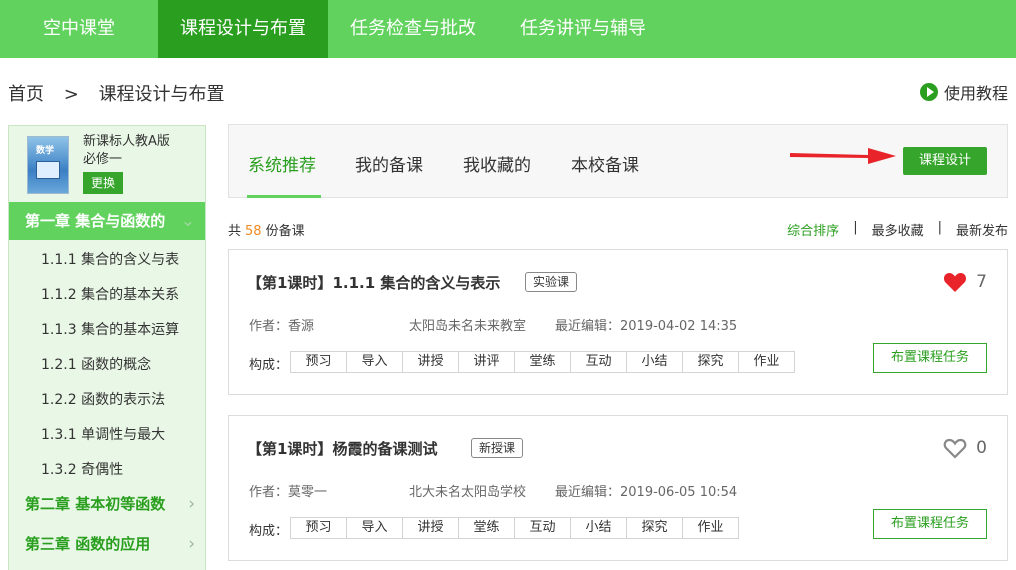 This screenshot has height=570, width=1016. What do you see at coordinates (95, 221) in the screenshot?
I see `chapter-label: 第一章 集合与函数的` at bounding box center [95, 221].